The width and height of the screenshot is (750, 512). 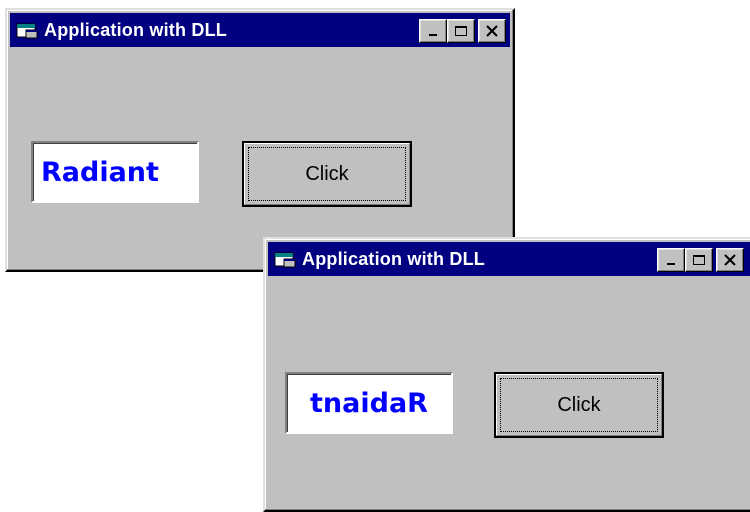 I want to click on text-input: Radiant, so click(x=115, y=172).